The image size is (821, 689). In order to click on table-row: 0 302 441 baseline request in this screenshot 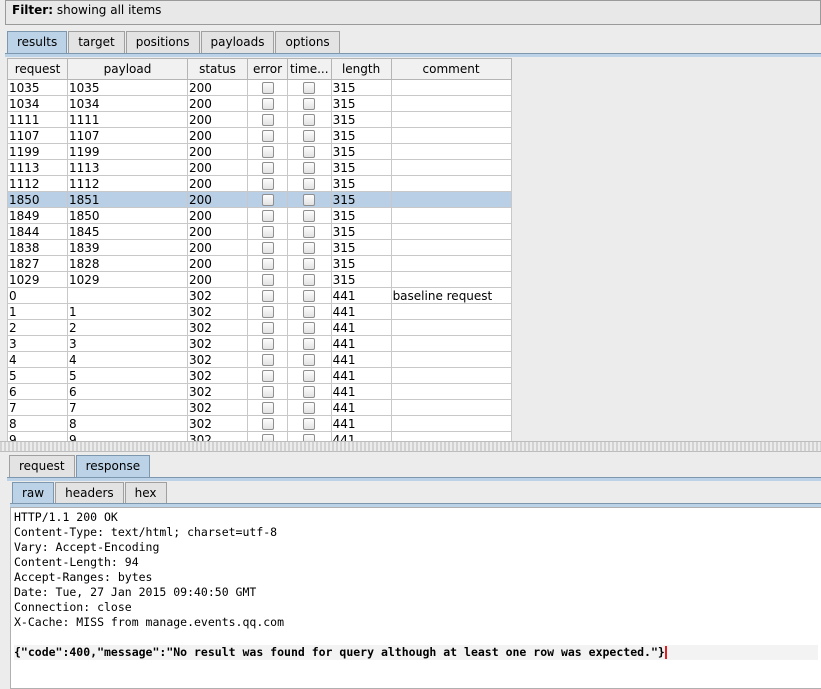, I will do `click(259, 295)`.